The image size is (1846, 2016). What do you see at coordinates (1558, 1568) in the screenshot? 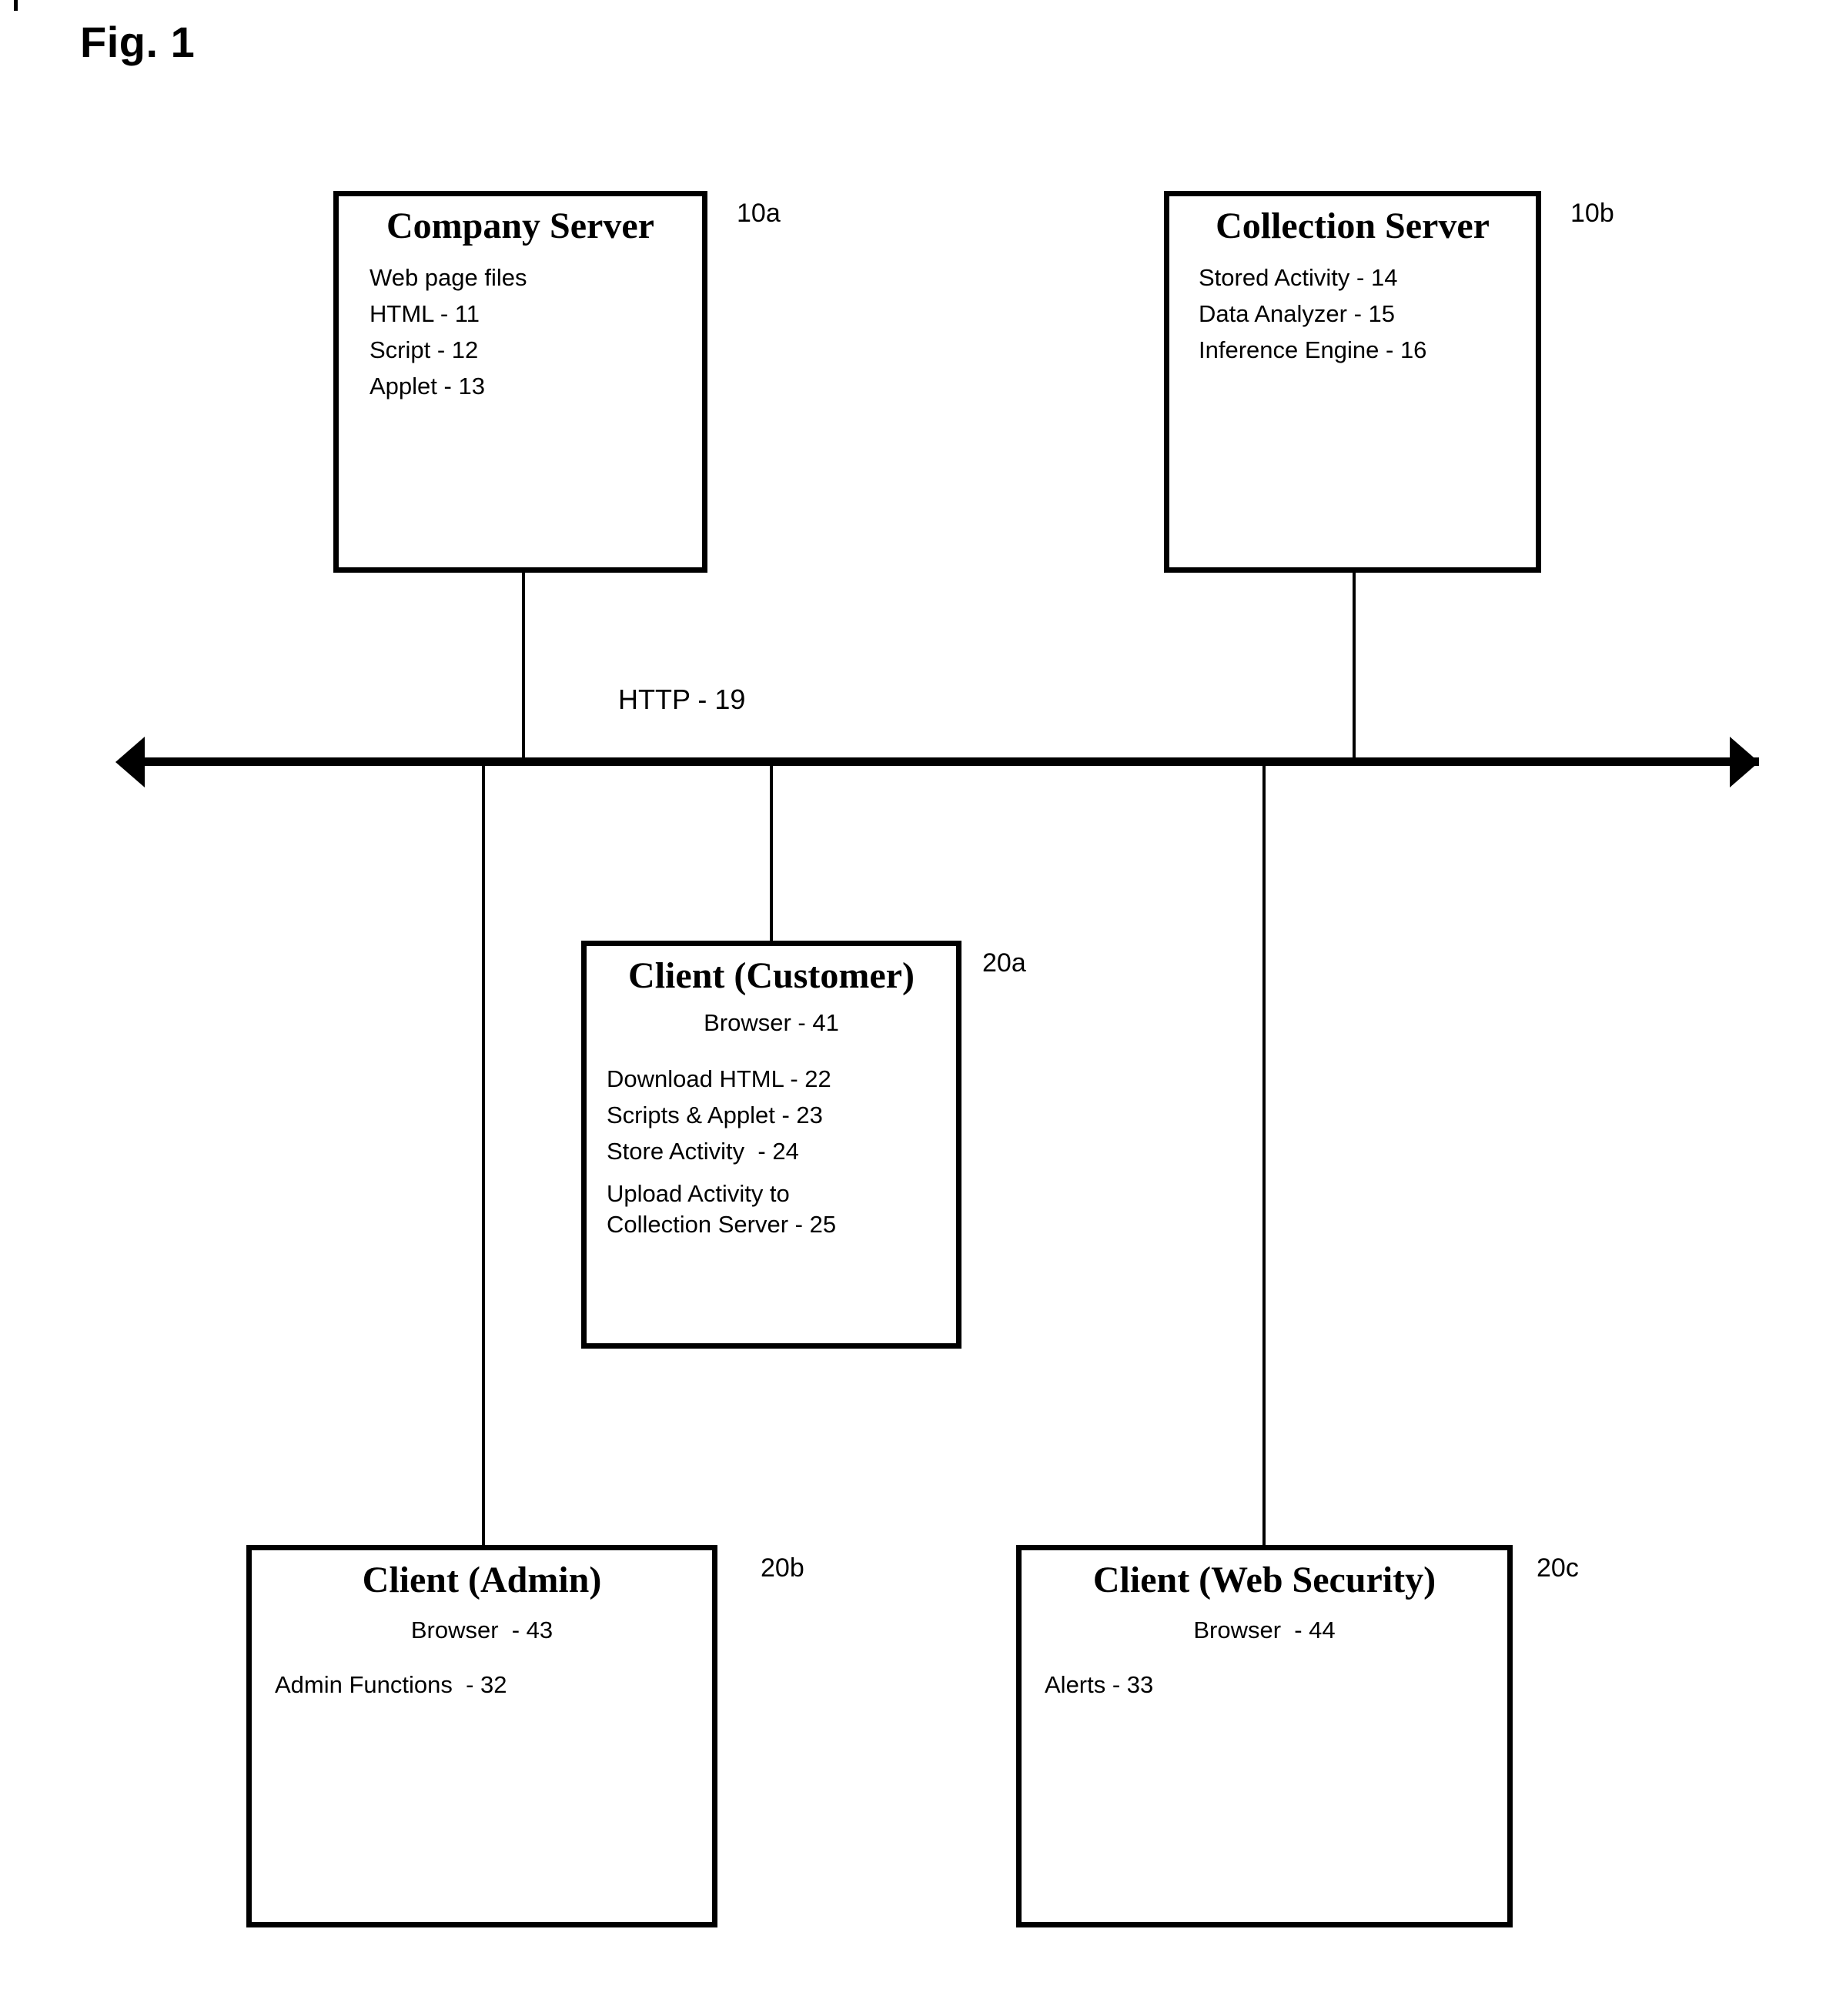
I see `ref-numeral-20c: 20c` at bounding box center [1558, 1568].